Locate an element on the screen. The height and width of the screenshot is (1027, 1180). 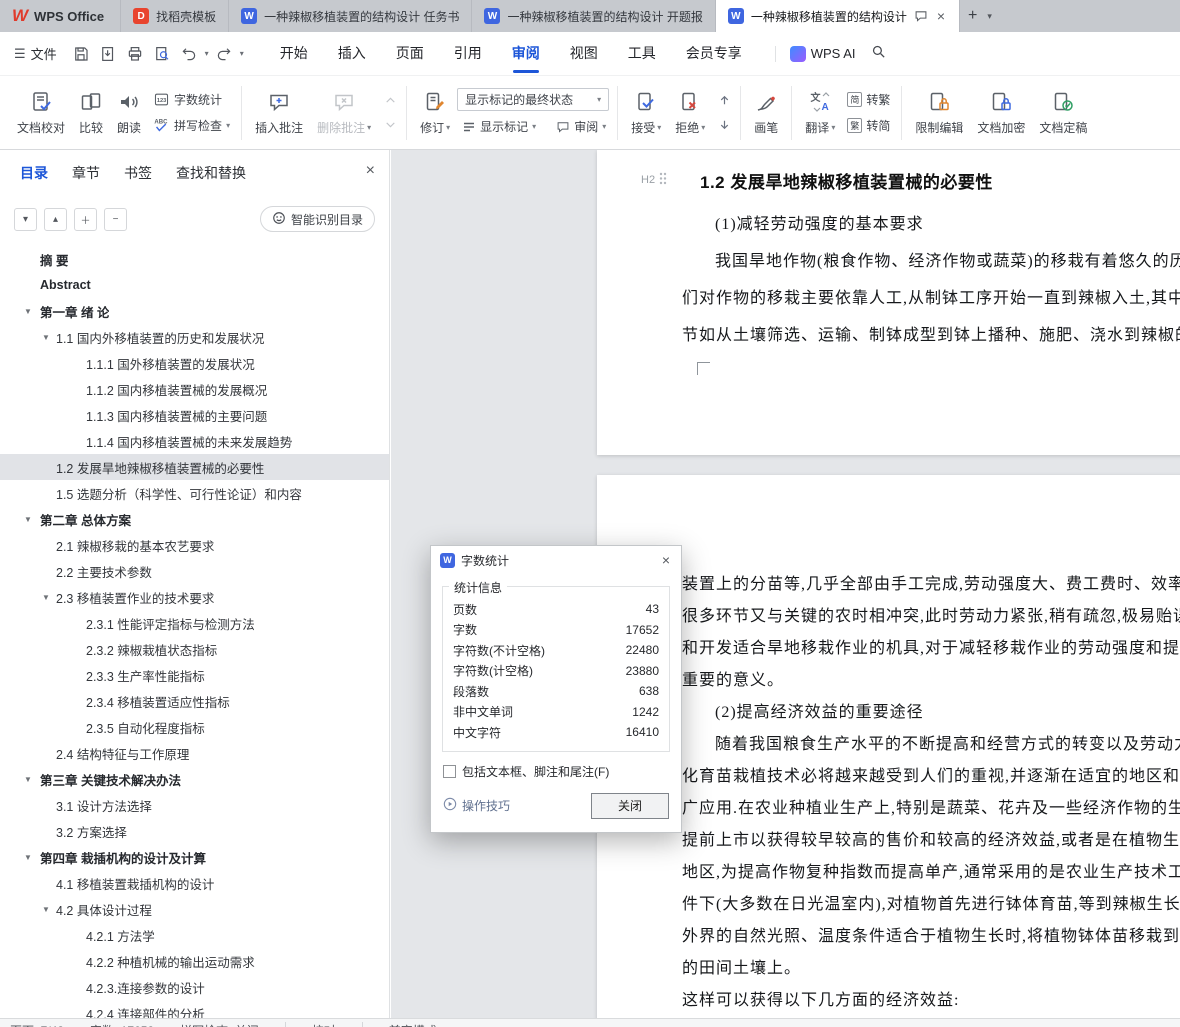
restrict-editing-button: 限制编辑 is located at coordinates (939, 113).